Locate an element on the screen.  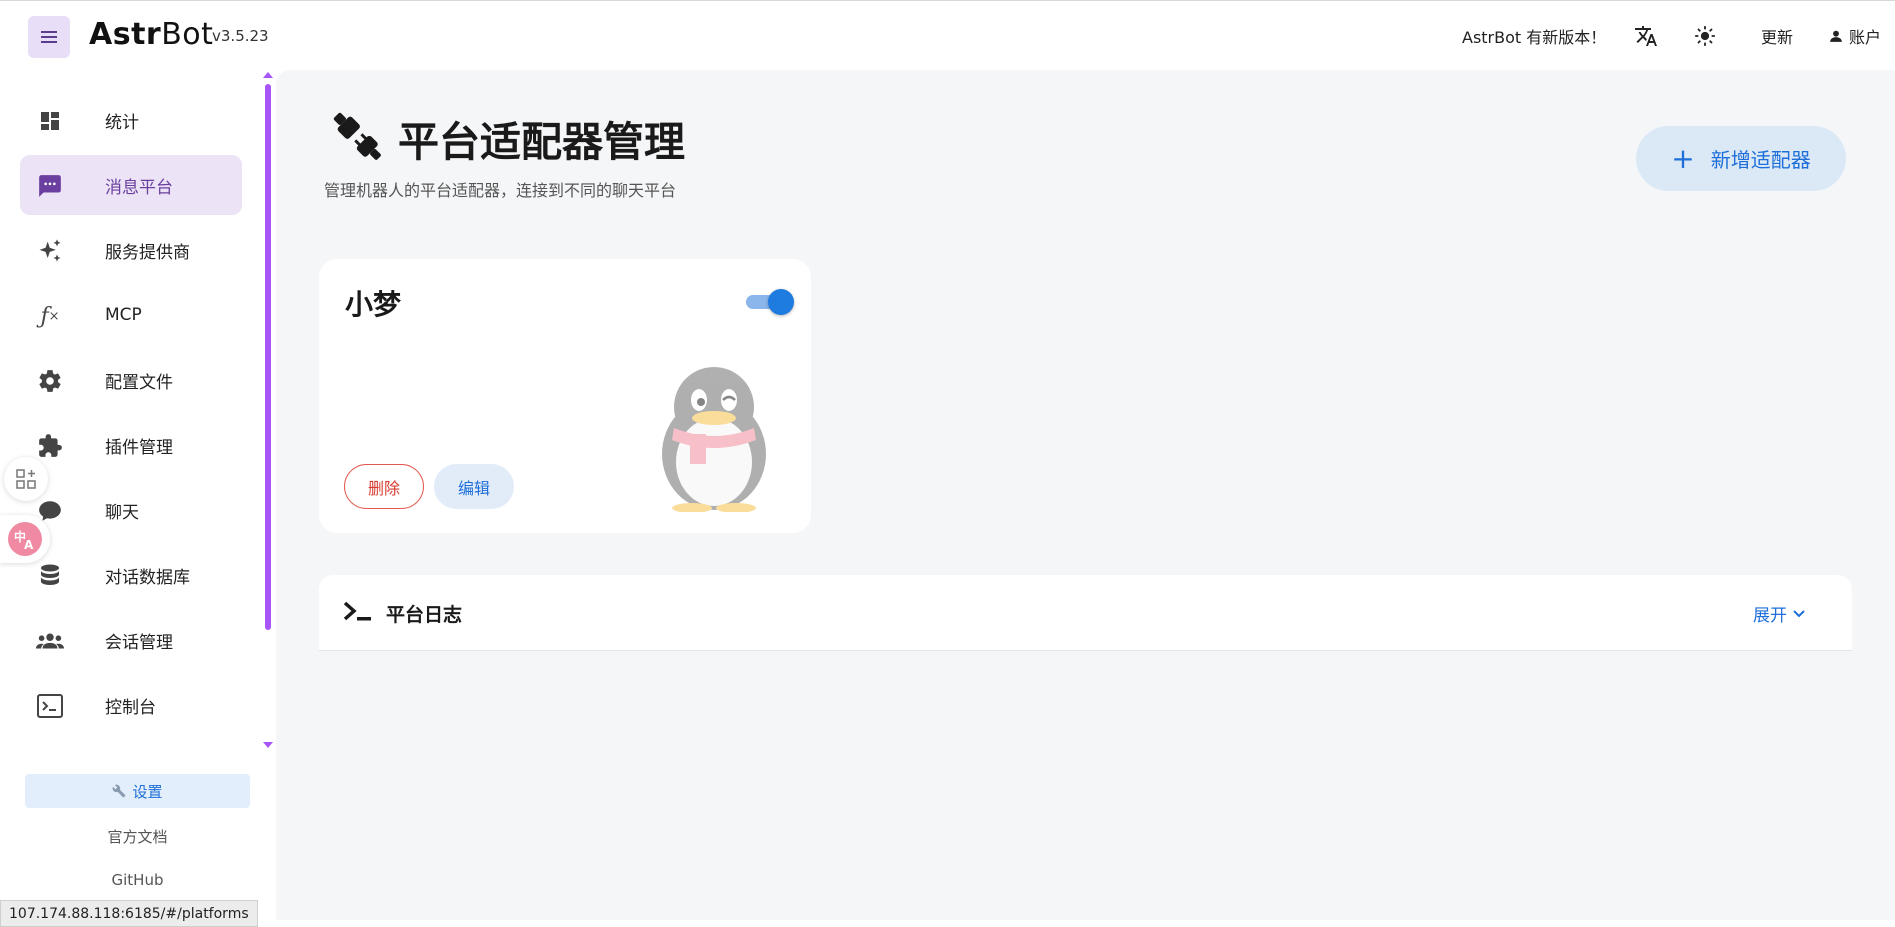
sparkle-icon is located at coordinates (50, 251).